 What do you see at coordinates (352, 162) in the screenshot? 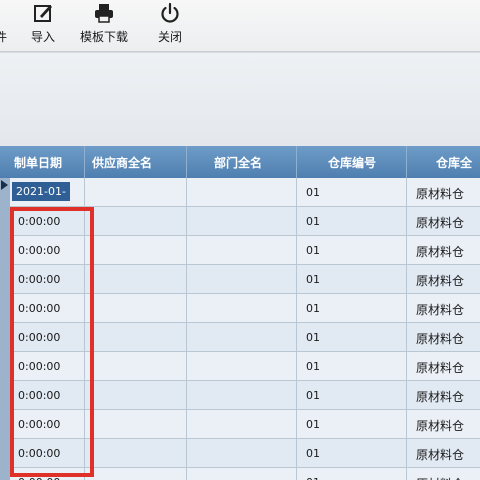
I see `column-header-warehouse-code: 仓库编号` at bounding box center [352, 162].